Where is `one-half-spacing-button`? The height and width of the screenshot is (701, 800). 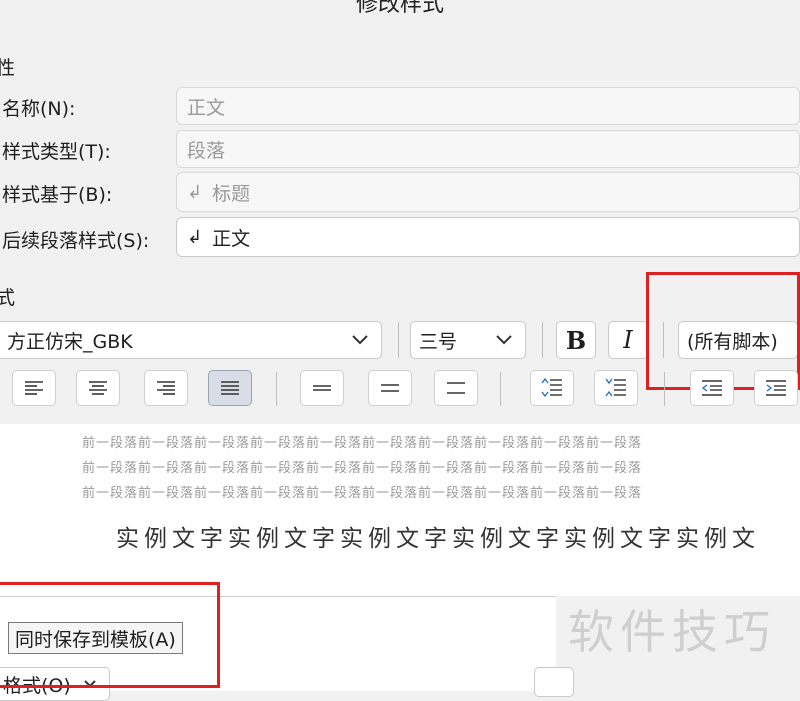 one-half-spacing-button is located at coordinates (390, 388).